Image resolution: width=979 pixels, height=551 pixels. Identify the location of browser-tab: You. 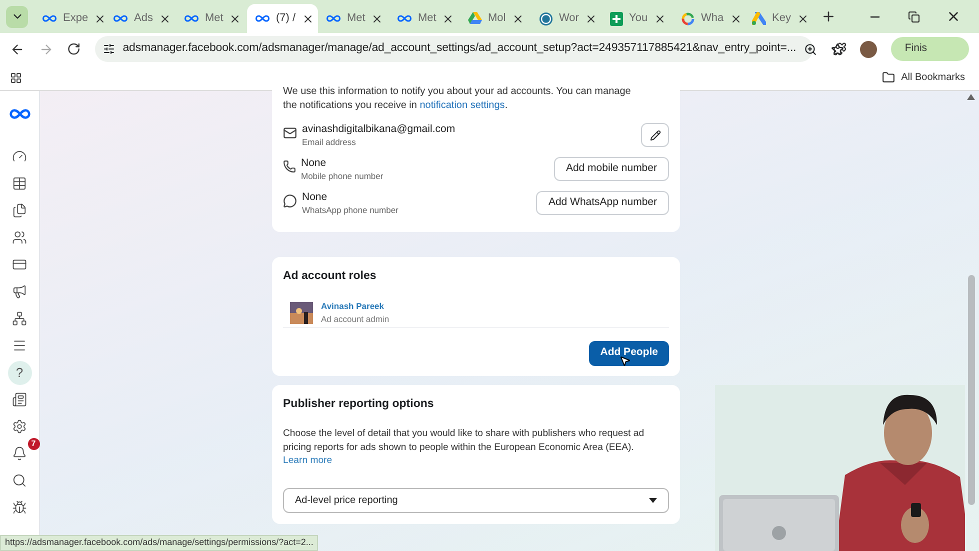
(637, 18).